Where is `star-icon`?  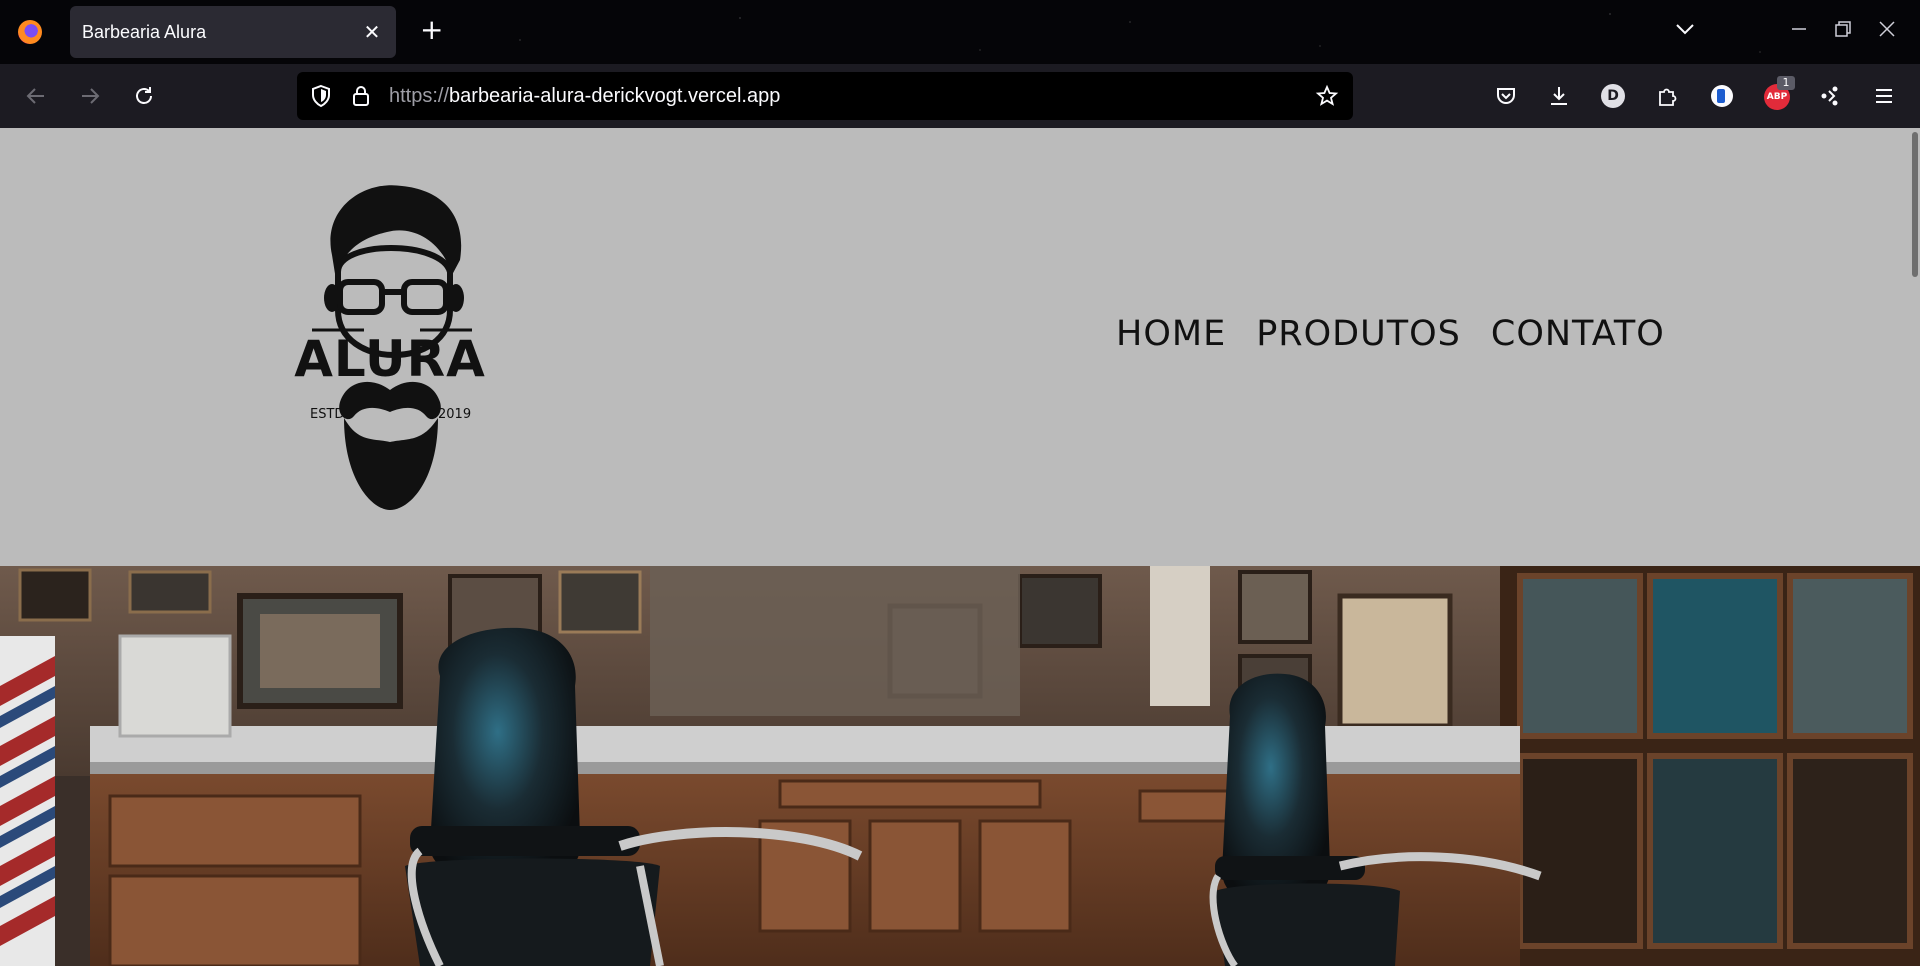 star-icon is located at coordinates (1327, 96).